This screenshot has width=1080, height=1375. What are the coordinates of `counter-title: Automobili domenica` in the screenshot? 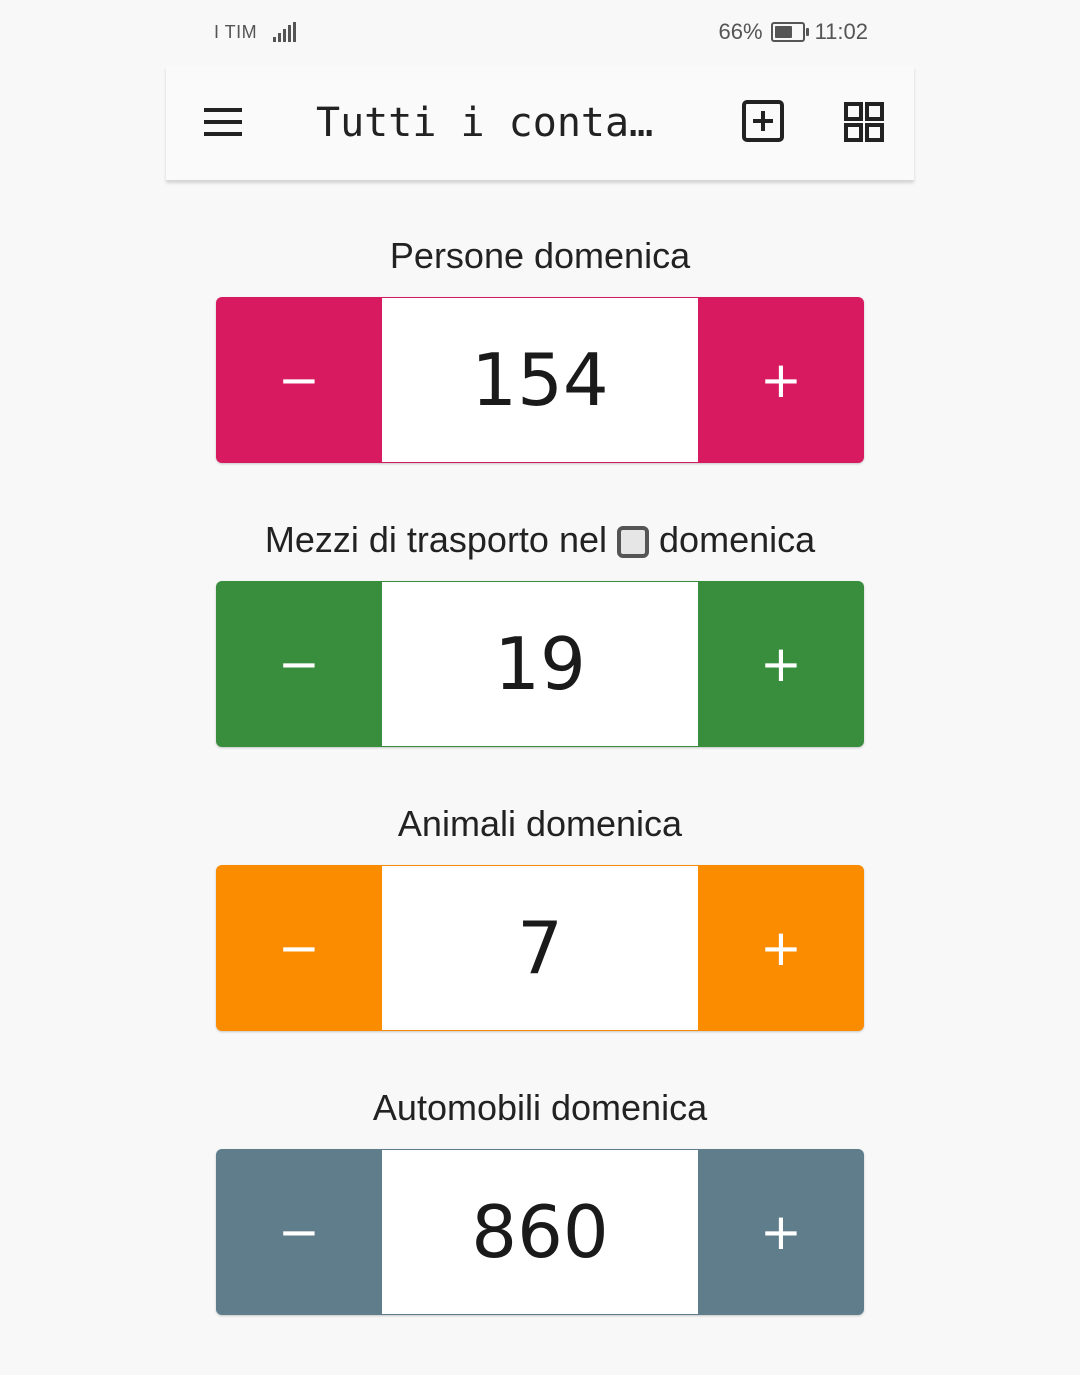 It's located at (540, 1107).